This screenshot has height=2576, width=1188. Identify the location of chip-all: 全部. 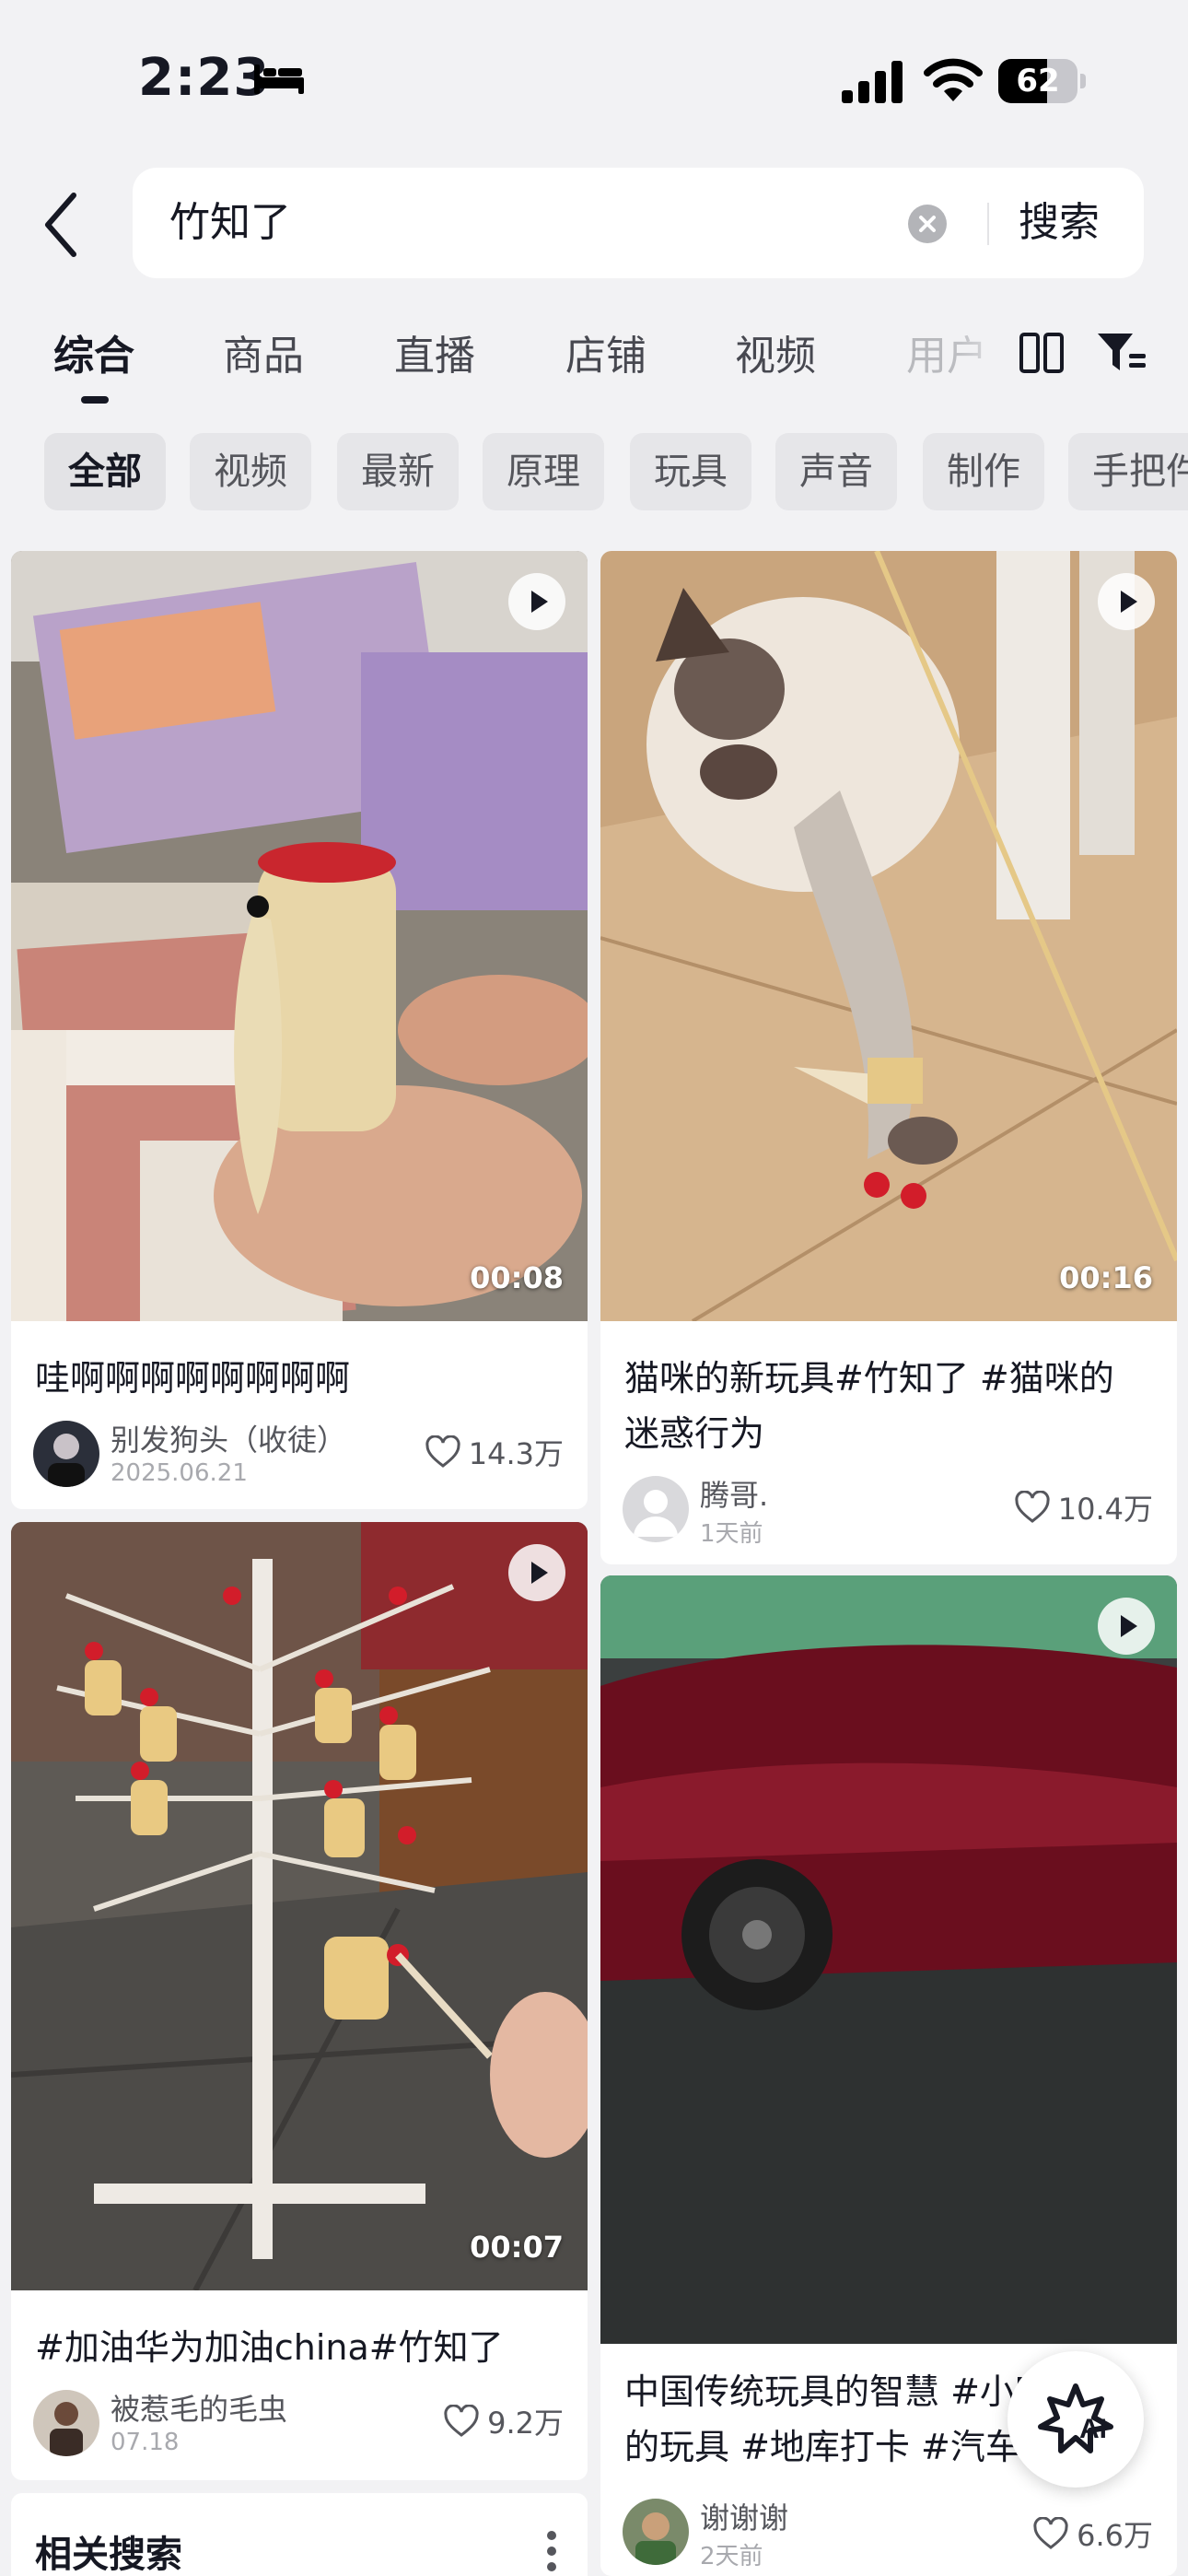
(105, 471).